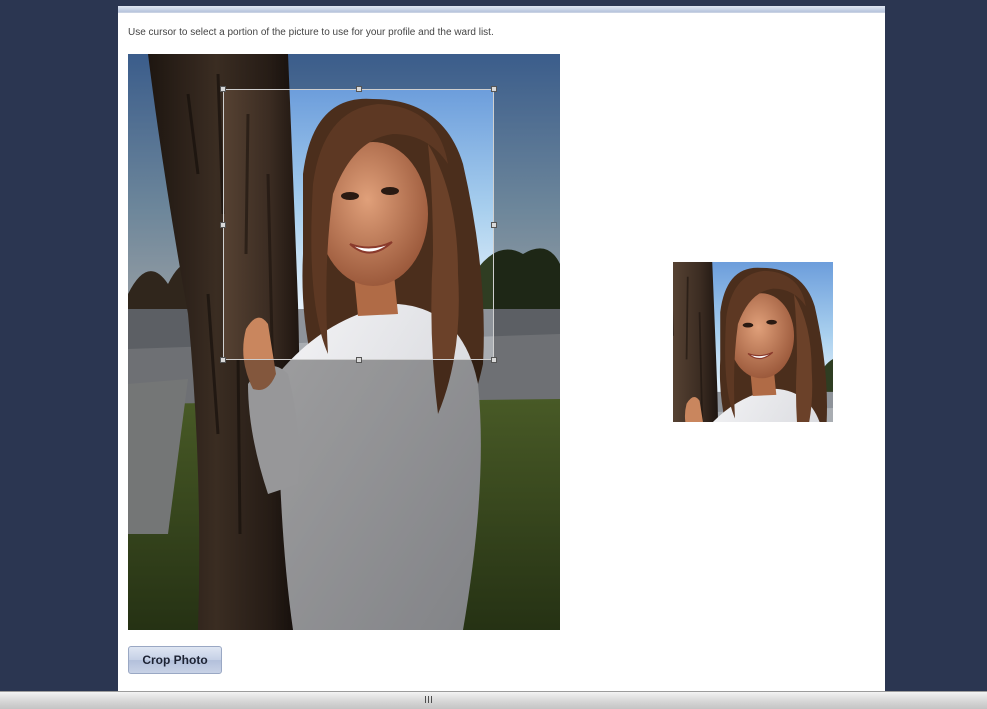 Image resolution: width=987 pixels, height=709 pixels. Describe the element at coordinates (494, 89) in the screenshot. I see `crop-handle-top-right` at that location.